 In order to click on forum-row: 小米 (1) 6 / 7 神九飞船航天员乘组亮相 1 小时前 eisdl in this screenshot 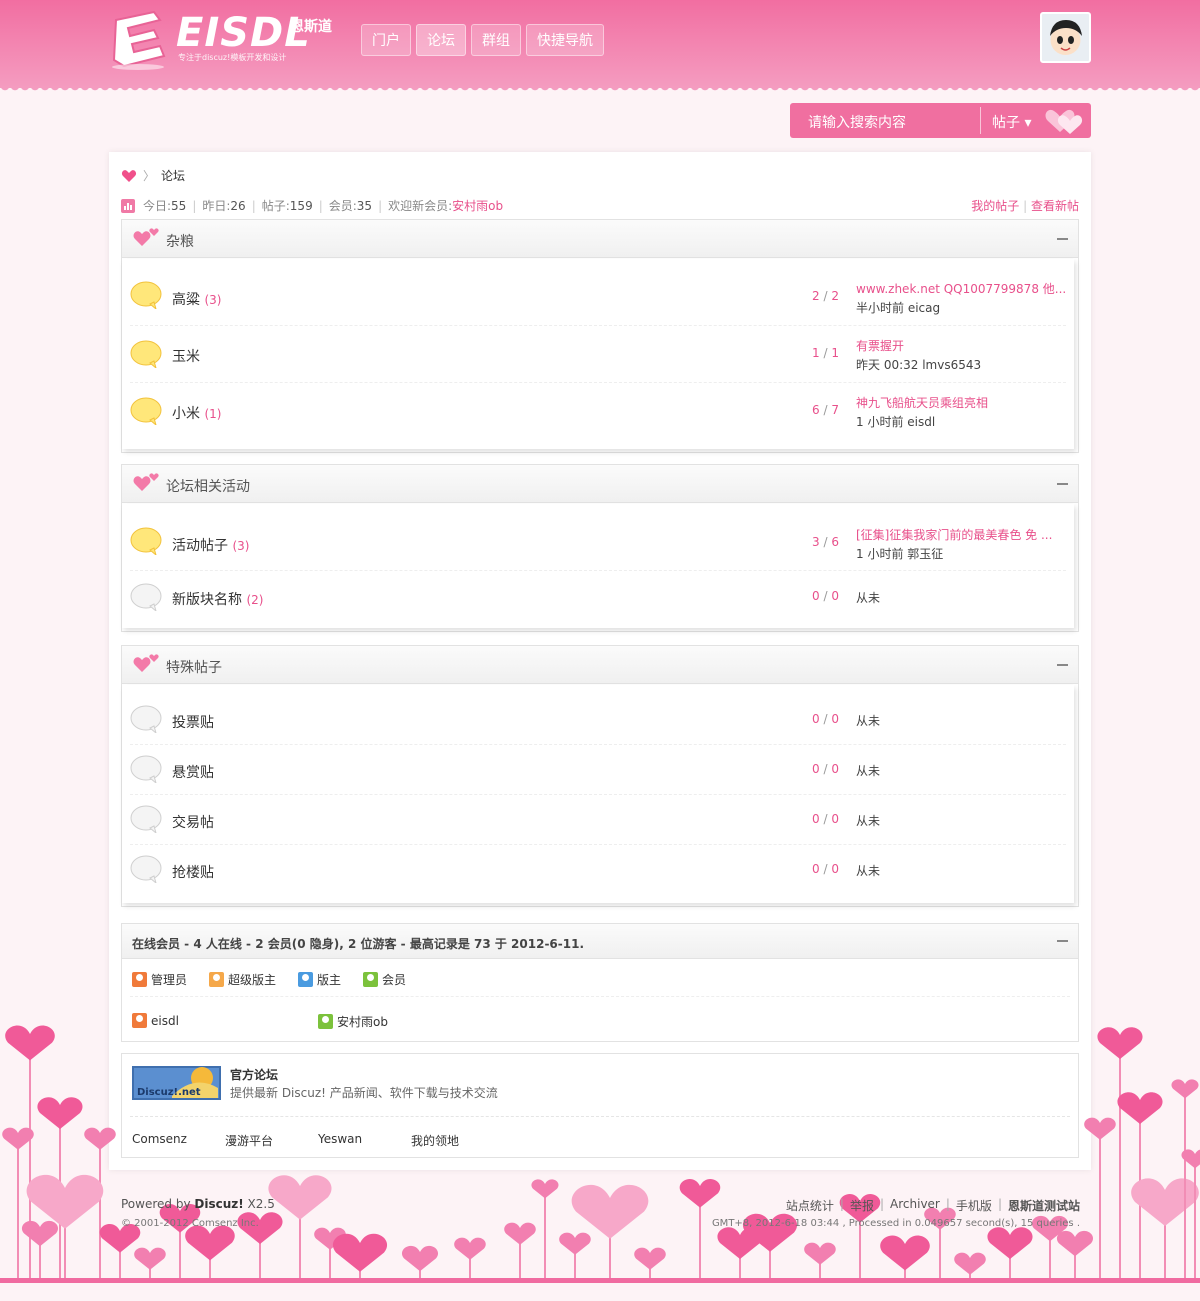, I will do `click(598, 411)`.